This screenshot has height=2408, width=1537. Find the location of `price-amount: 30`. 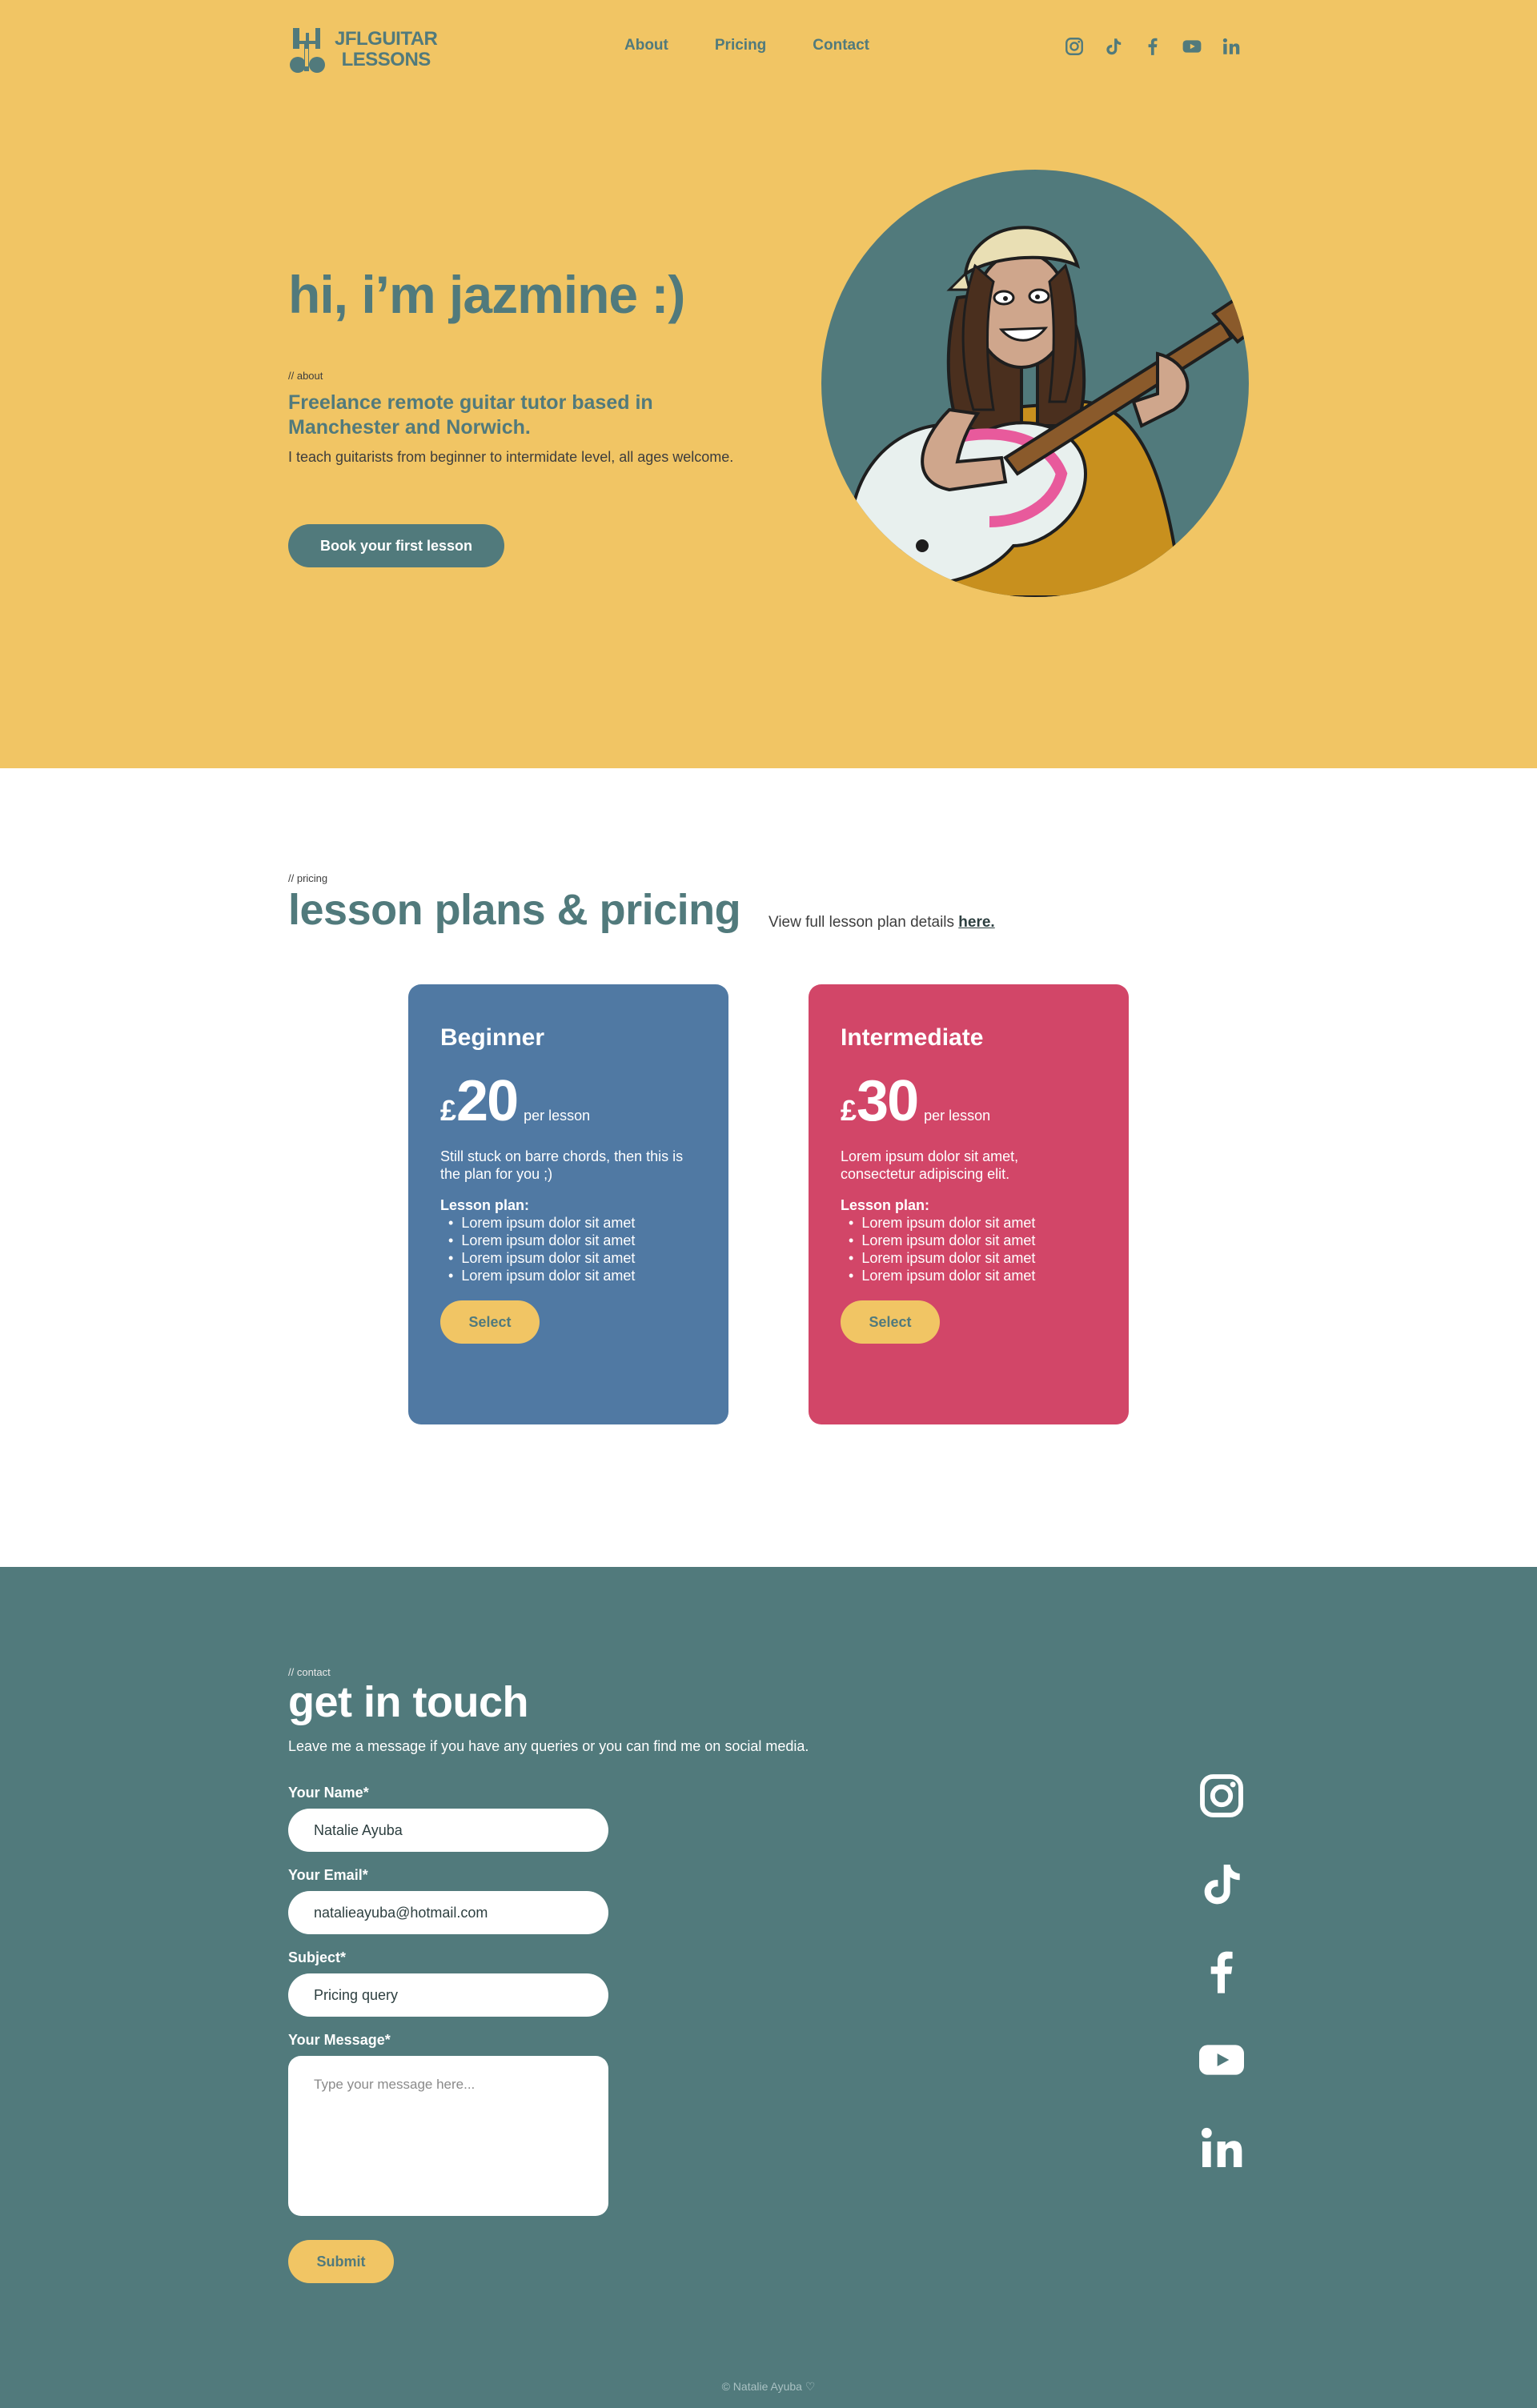

price-amount: 30 is located at coordinates (888, 1101).